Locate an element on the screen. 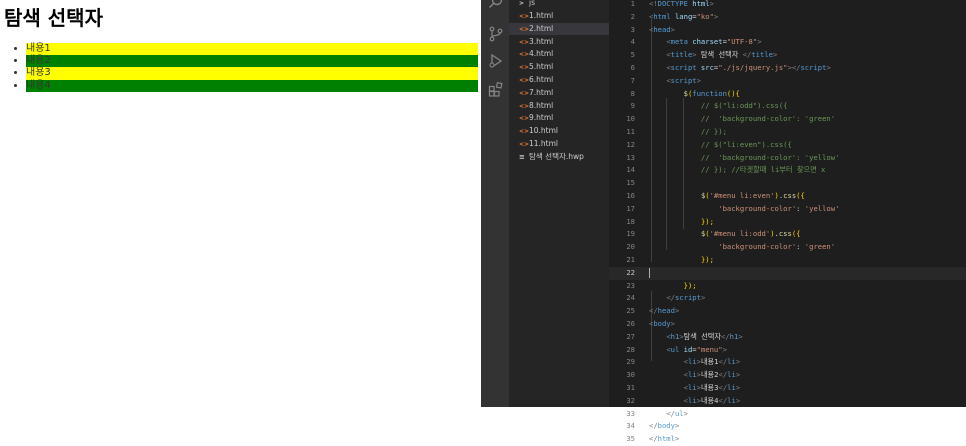 This screenshot has height=446, width=966. line-number: 27 is located at coordinates (630, 336).